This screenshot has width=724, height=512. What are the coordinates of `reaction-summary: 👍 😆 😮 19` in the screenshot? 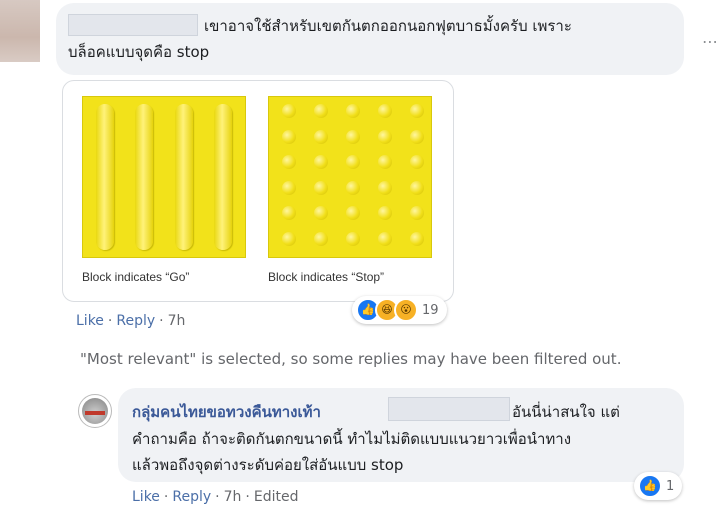 It's located at (399, 310).